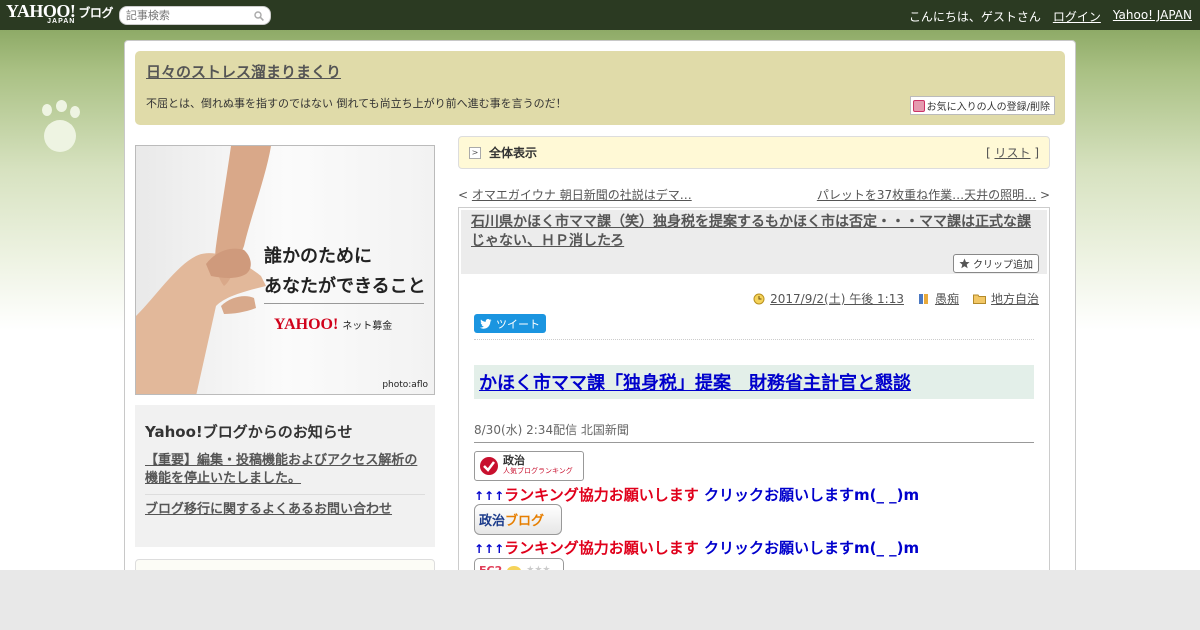  What do you see at coordinates (538, 471) in the screenshot?
I see `ranking-banner-sub: 人気ブログランキング` at bounding box center [538, 471].